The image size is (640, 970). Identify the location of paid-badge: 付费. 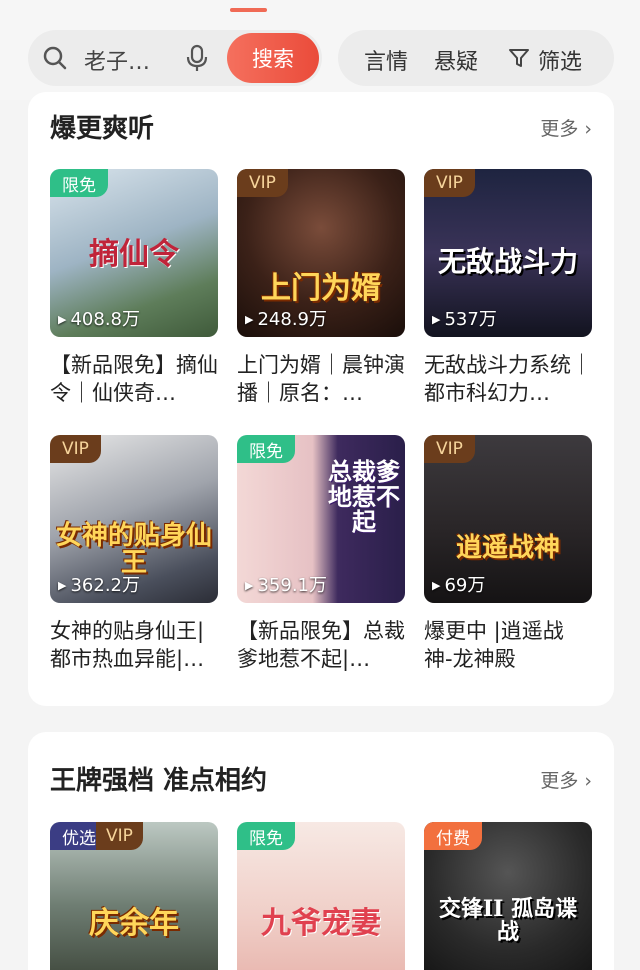
(453, 836).